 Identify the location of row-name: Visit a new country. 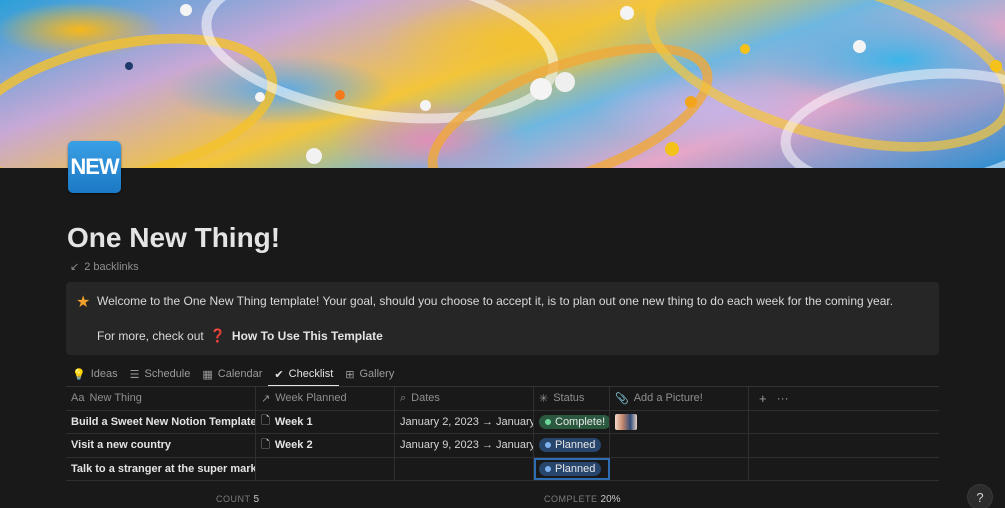
(121, 445).